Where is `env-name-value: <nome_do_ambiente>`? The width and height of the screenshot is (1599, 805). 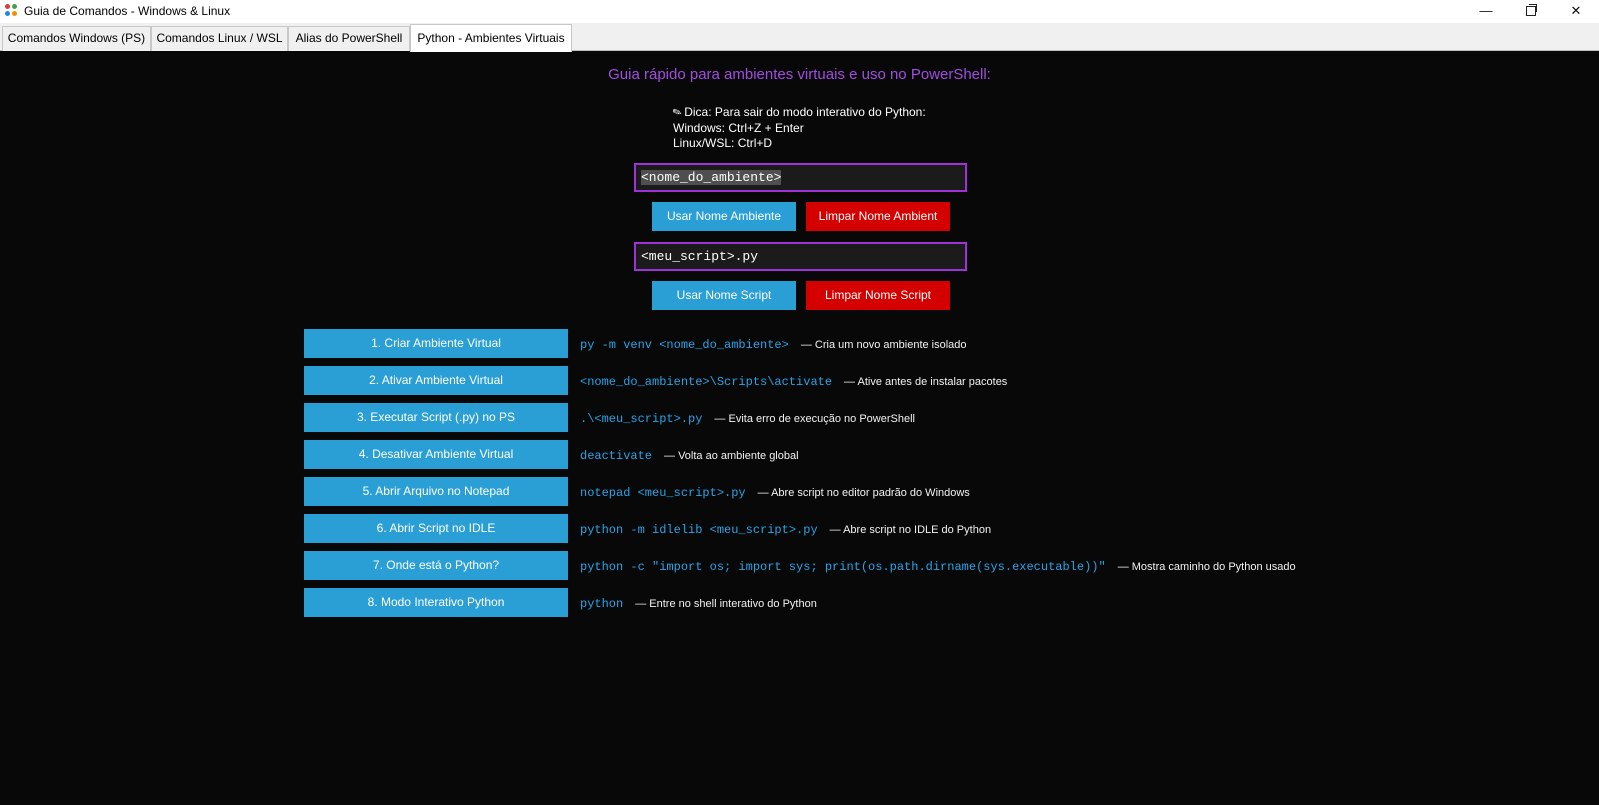
env-name-value: <nome_do_ambiente> is located at coordinates (711, 177).